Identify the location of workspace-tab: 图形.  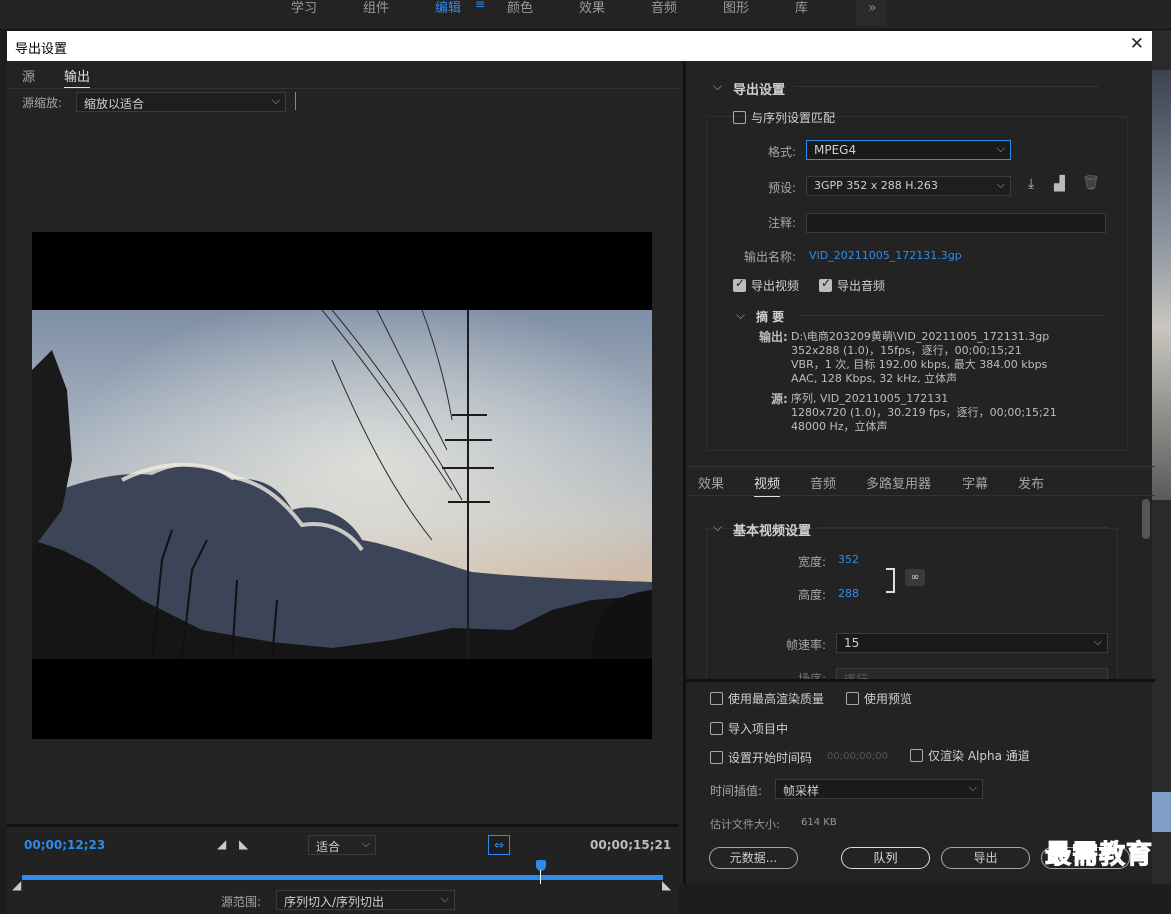
(736, 8).